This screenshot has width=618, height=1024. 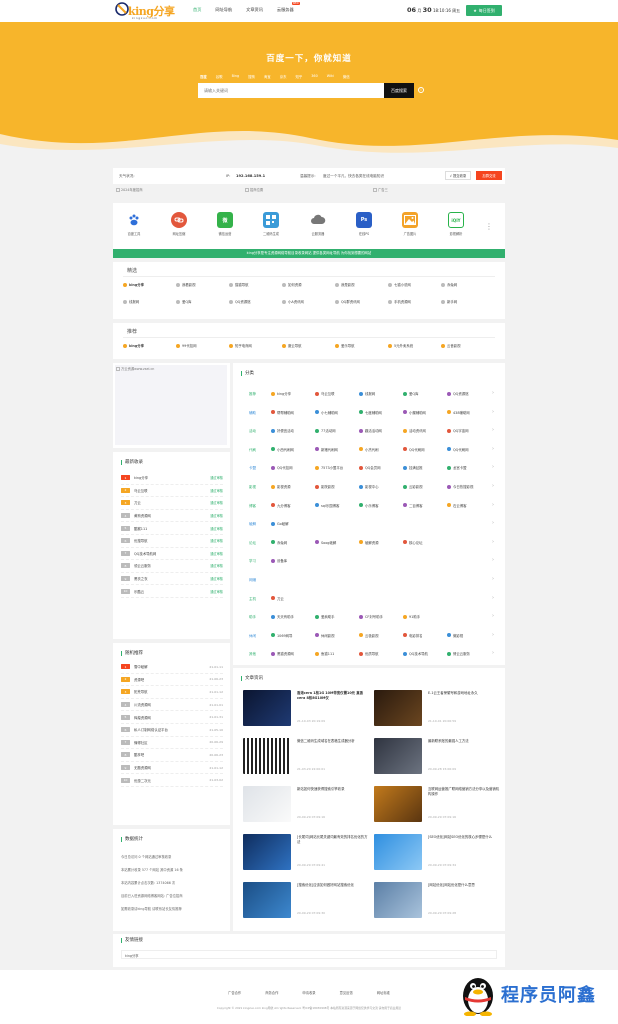 I want to click on site-link: 设备库, so click(x=293, y=560).